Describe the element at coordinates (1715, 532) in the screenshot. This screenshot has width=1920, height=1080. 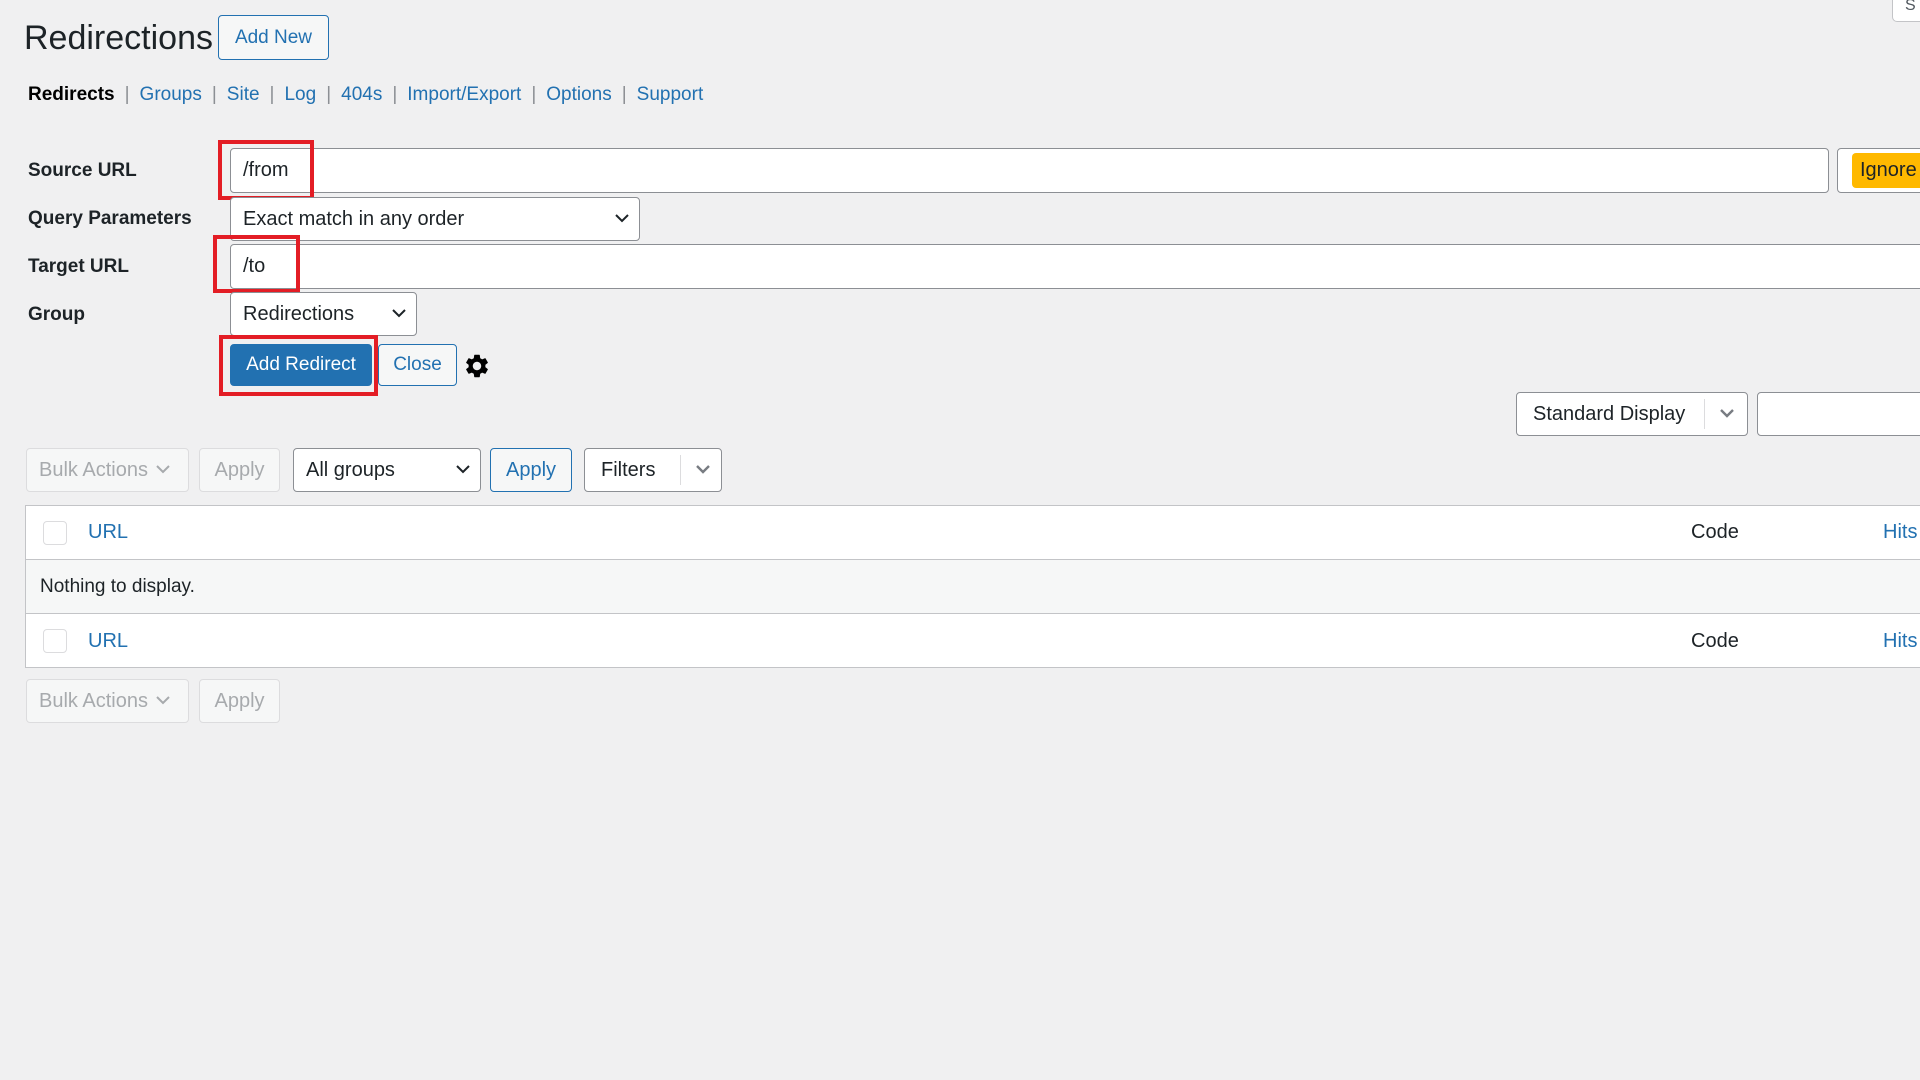
I see `column-code: Code` at that location.